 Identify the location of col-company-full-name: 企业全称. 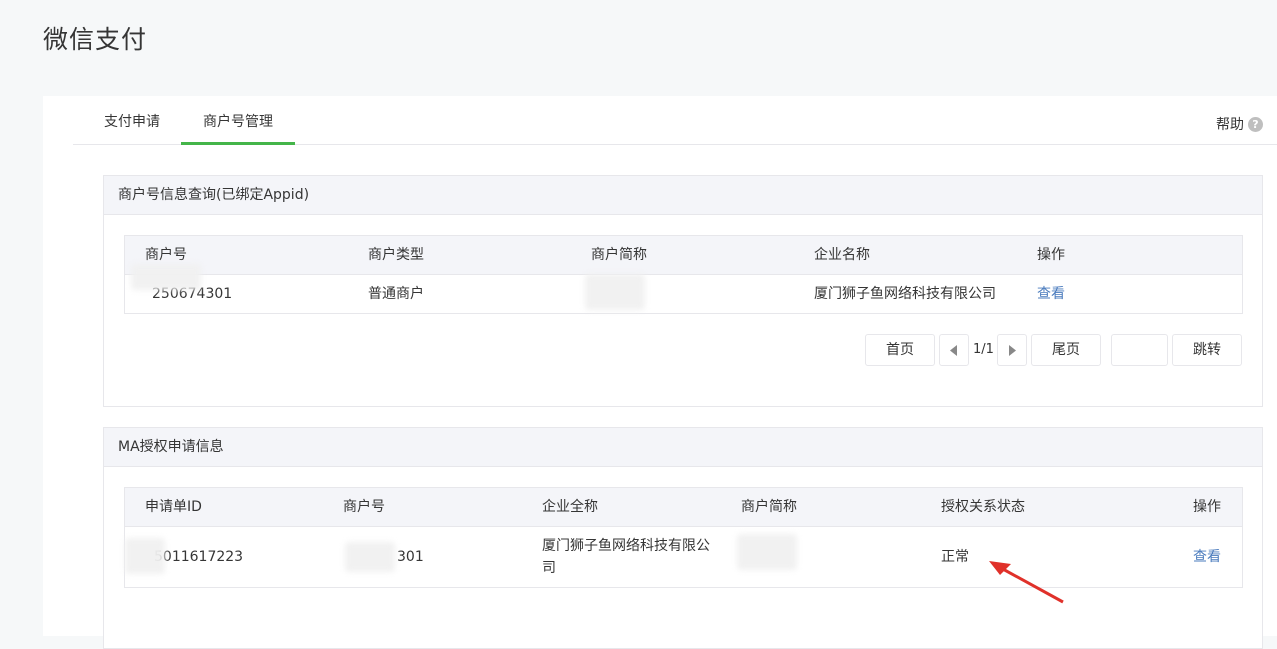
(570, 507).